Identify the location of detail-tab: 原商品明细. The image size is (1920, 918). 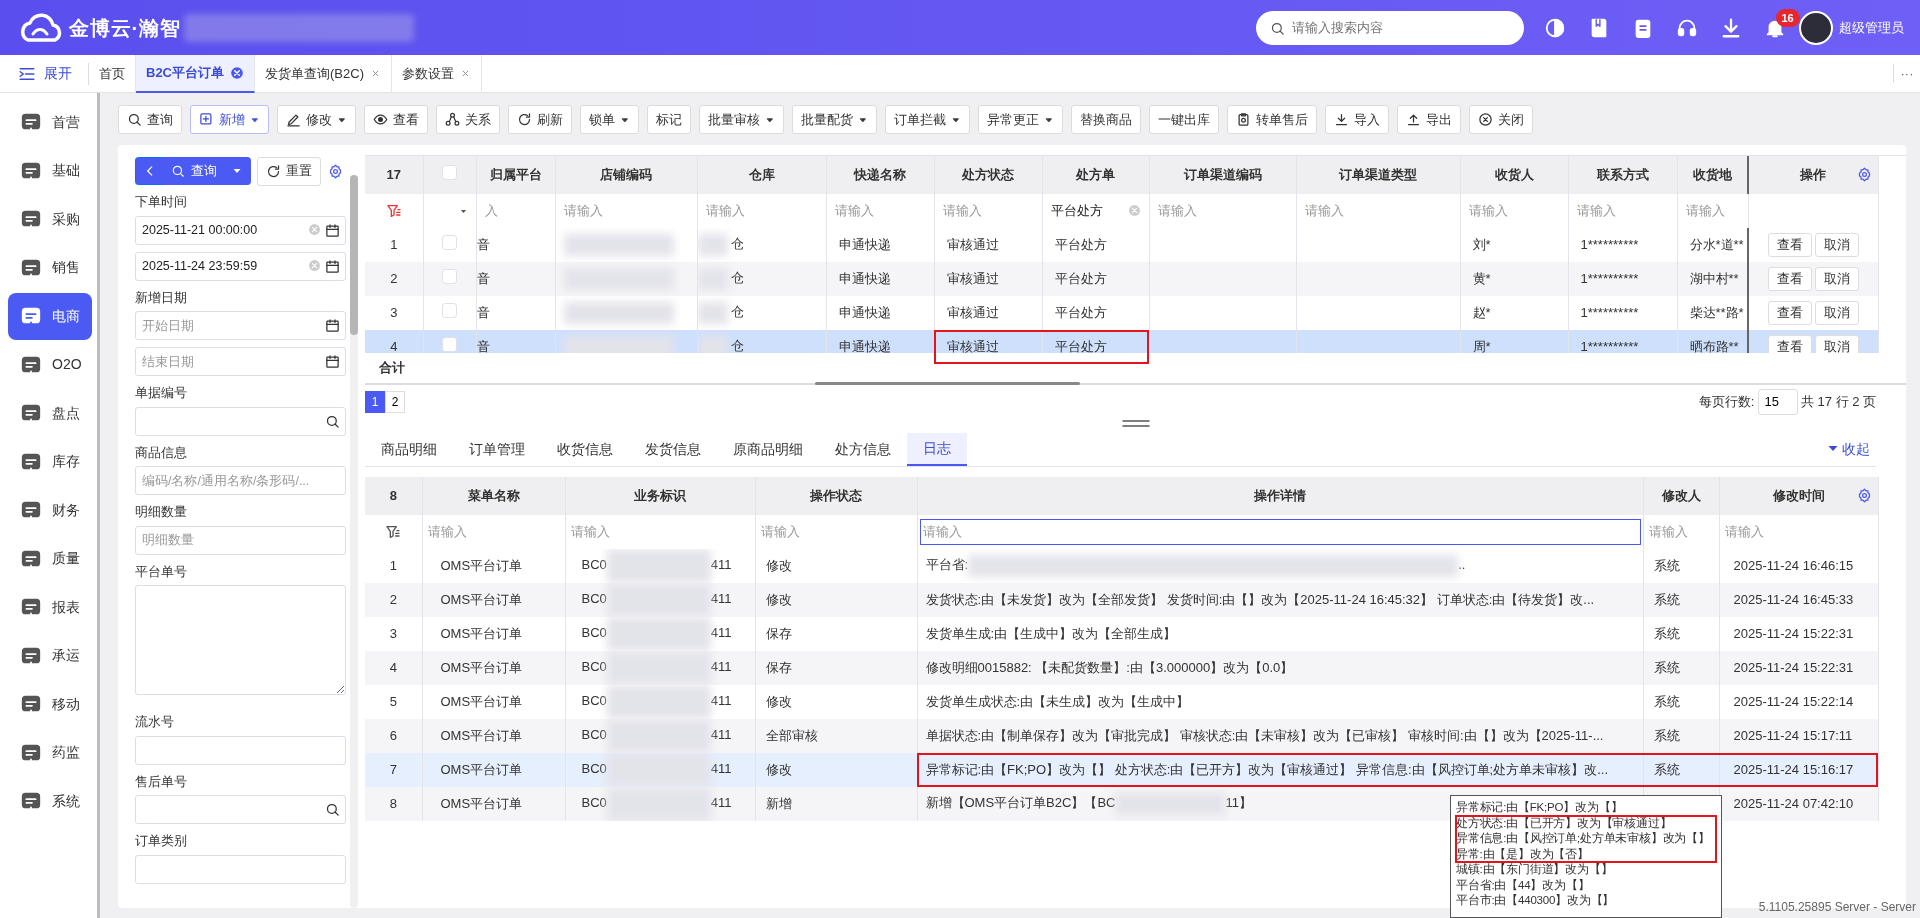
(768, 449).